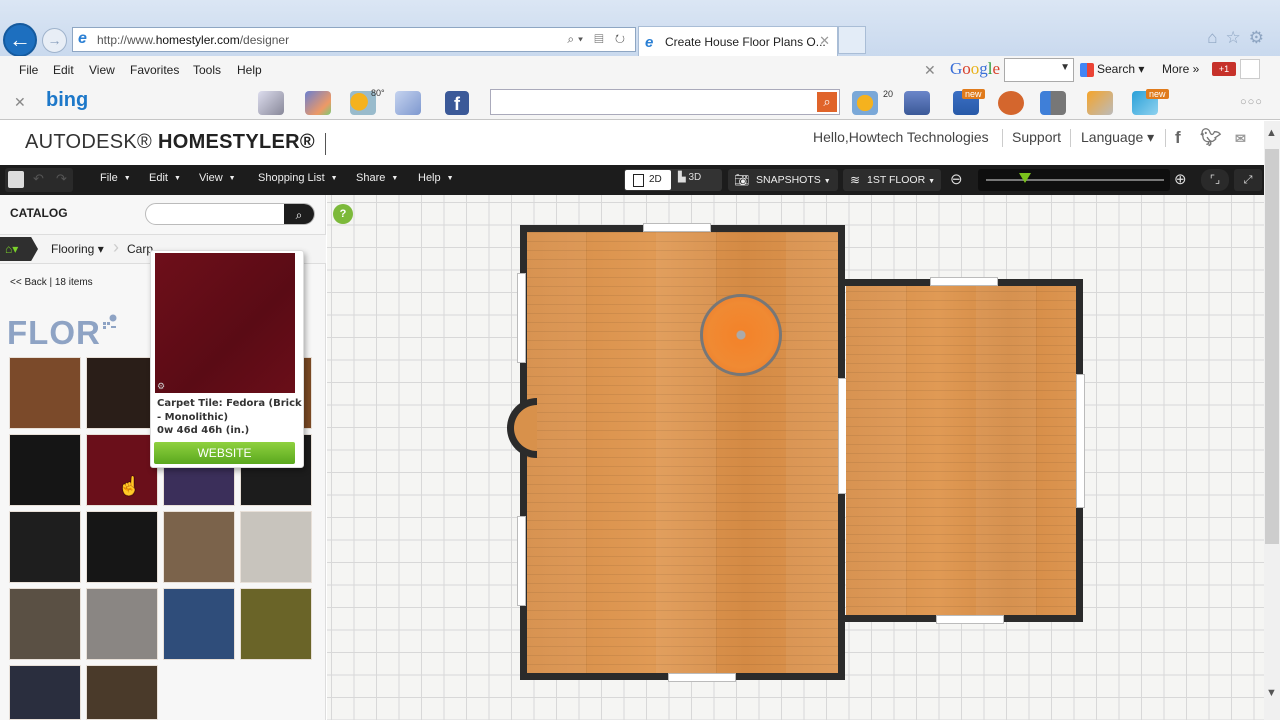 The height and width of the screenshot is (720, 1280). I want to click on google-more-button: More », so click(1180, 69).